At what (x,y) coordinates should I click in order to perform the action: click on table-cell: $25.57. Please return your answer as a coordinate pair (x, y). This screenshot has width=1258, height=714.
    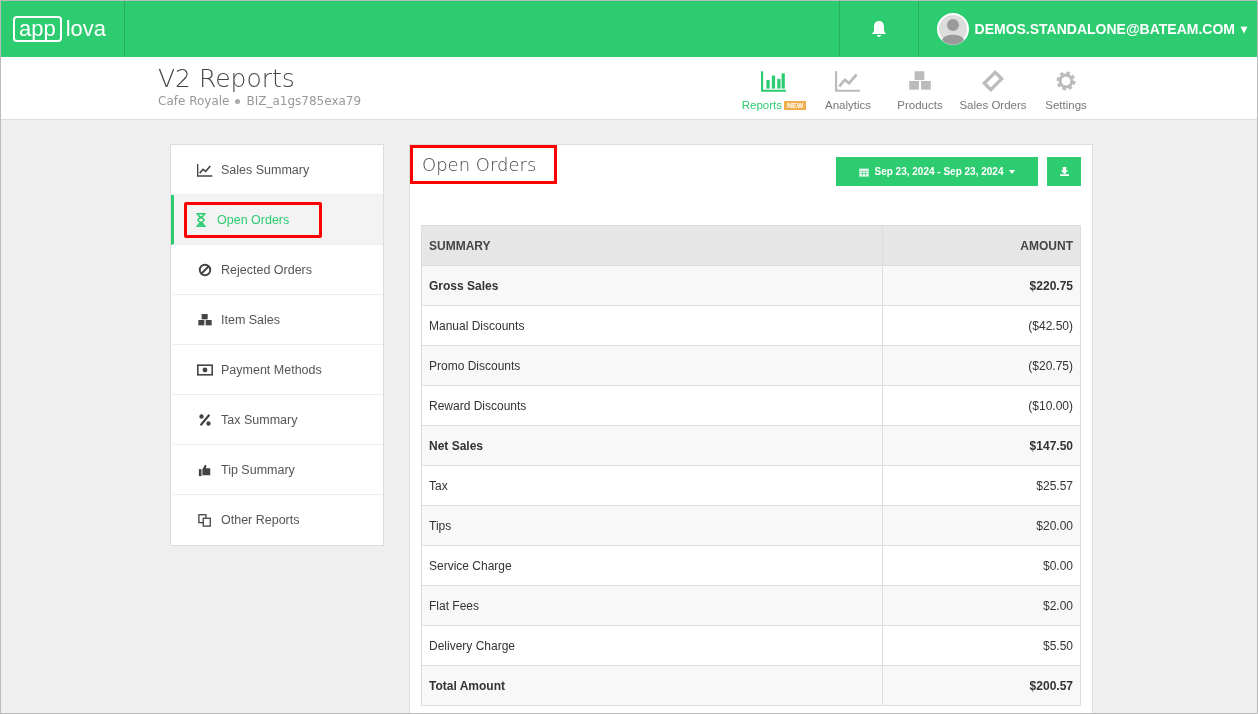
    Looking at the image, I should click on (981, 485).